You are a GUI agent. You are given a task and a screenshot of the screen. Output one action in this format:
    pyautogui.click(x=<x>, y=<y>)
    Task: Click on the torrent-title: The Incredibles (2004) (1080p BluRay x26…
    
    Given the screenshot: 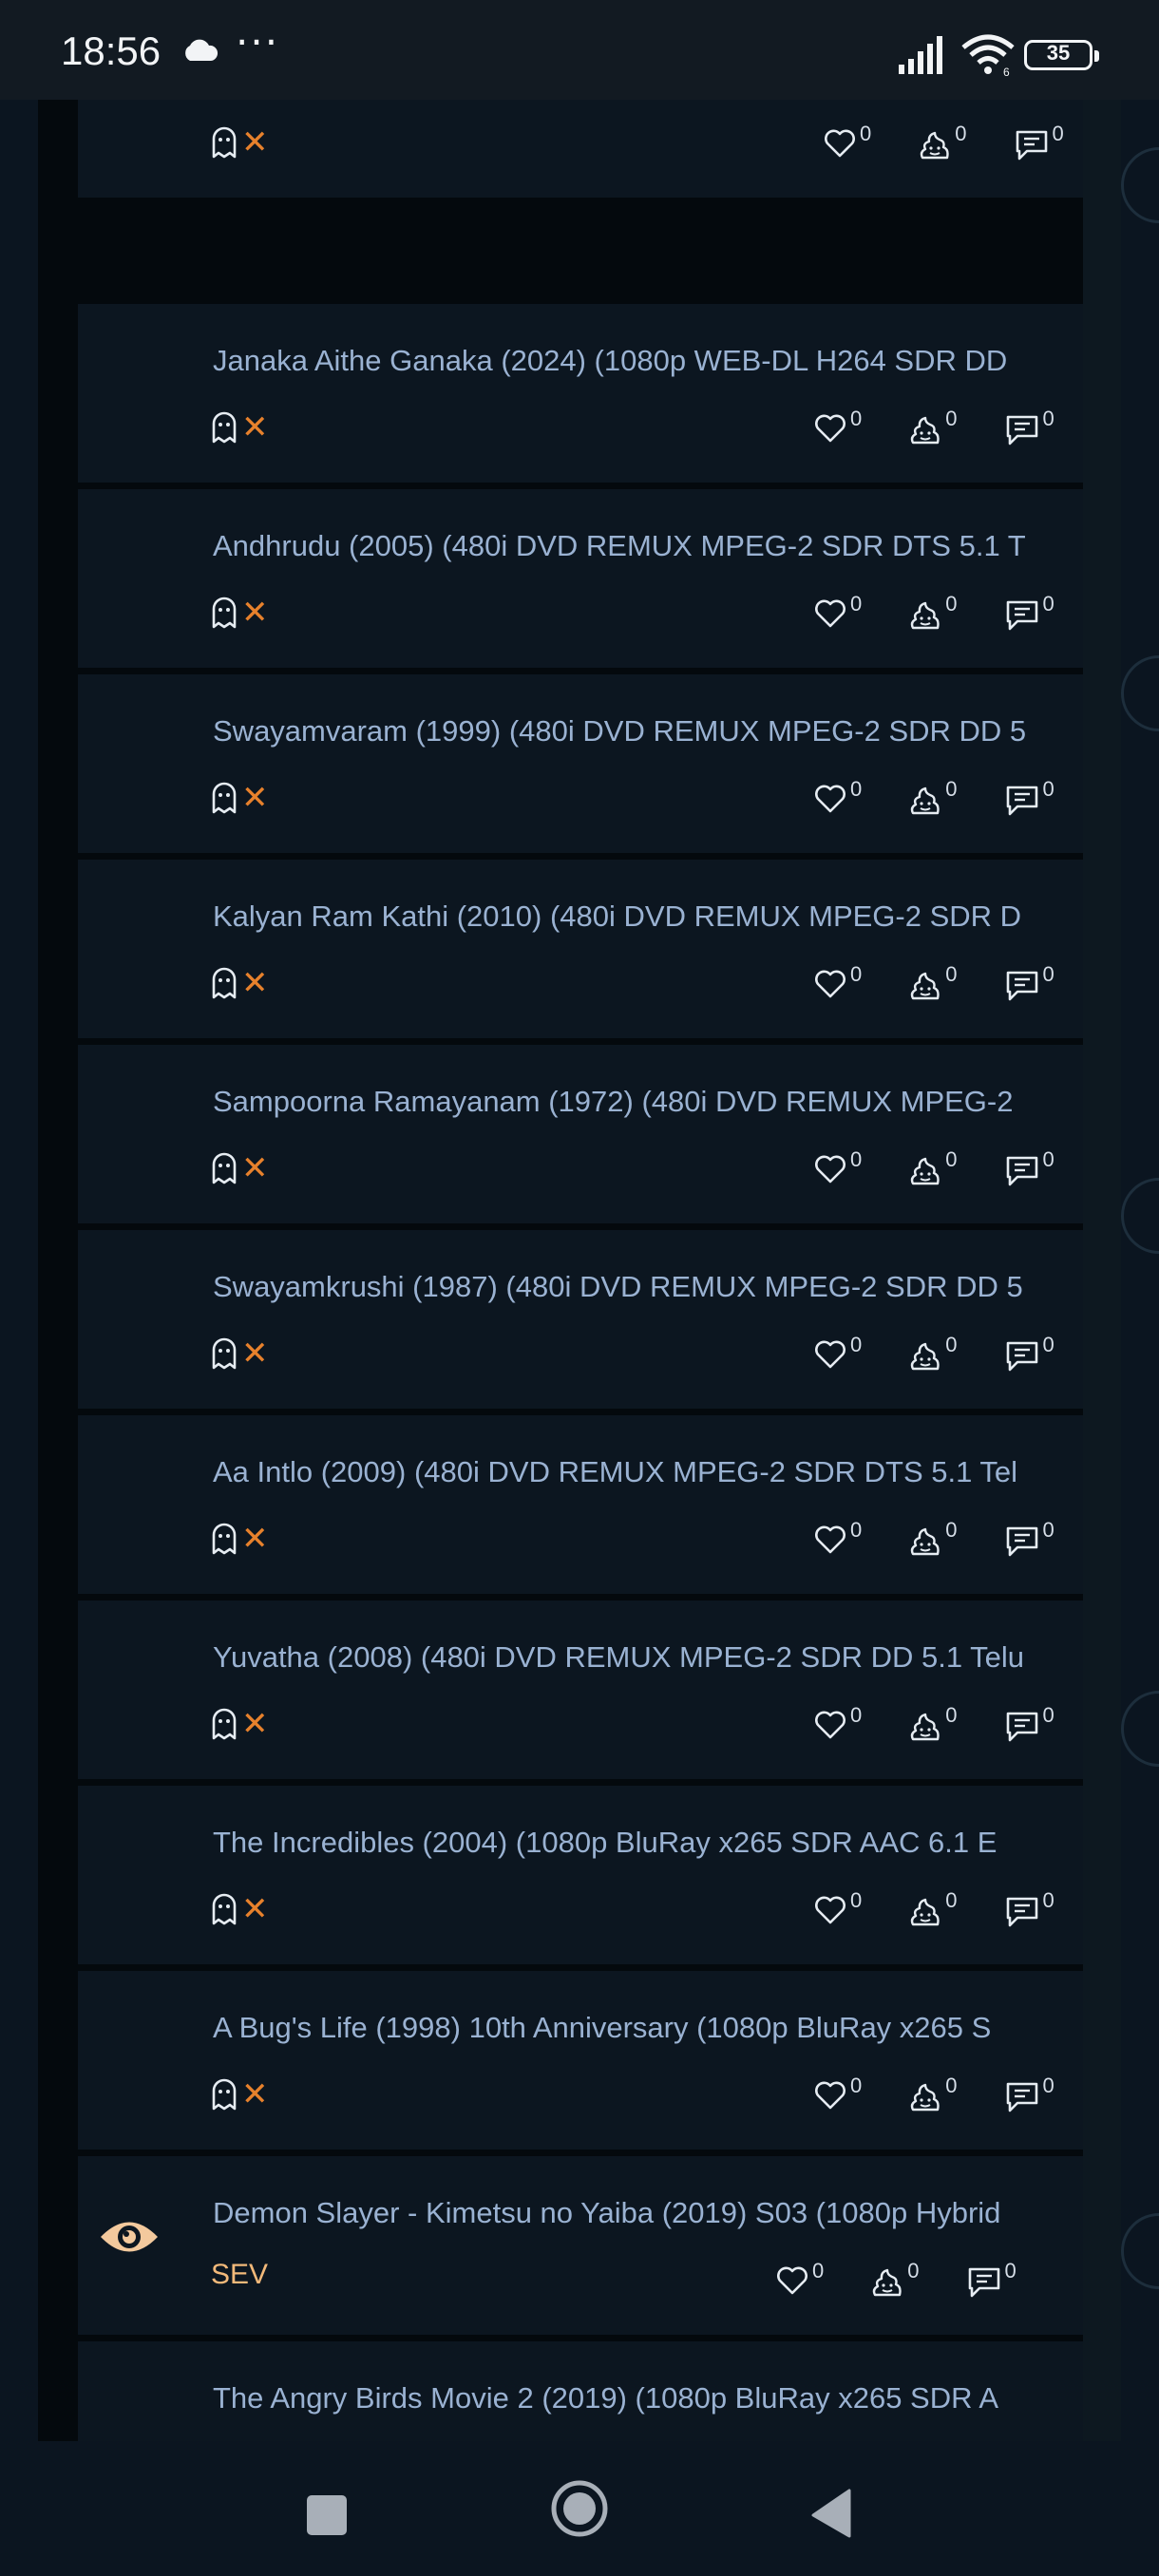 What is the action you would take?
    pyautogui.click(x=605, y=1843)
    